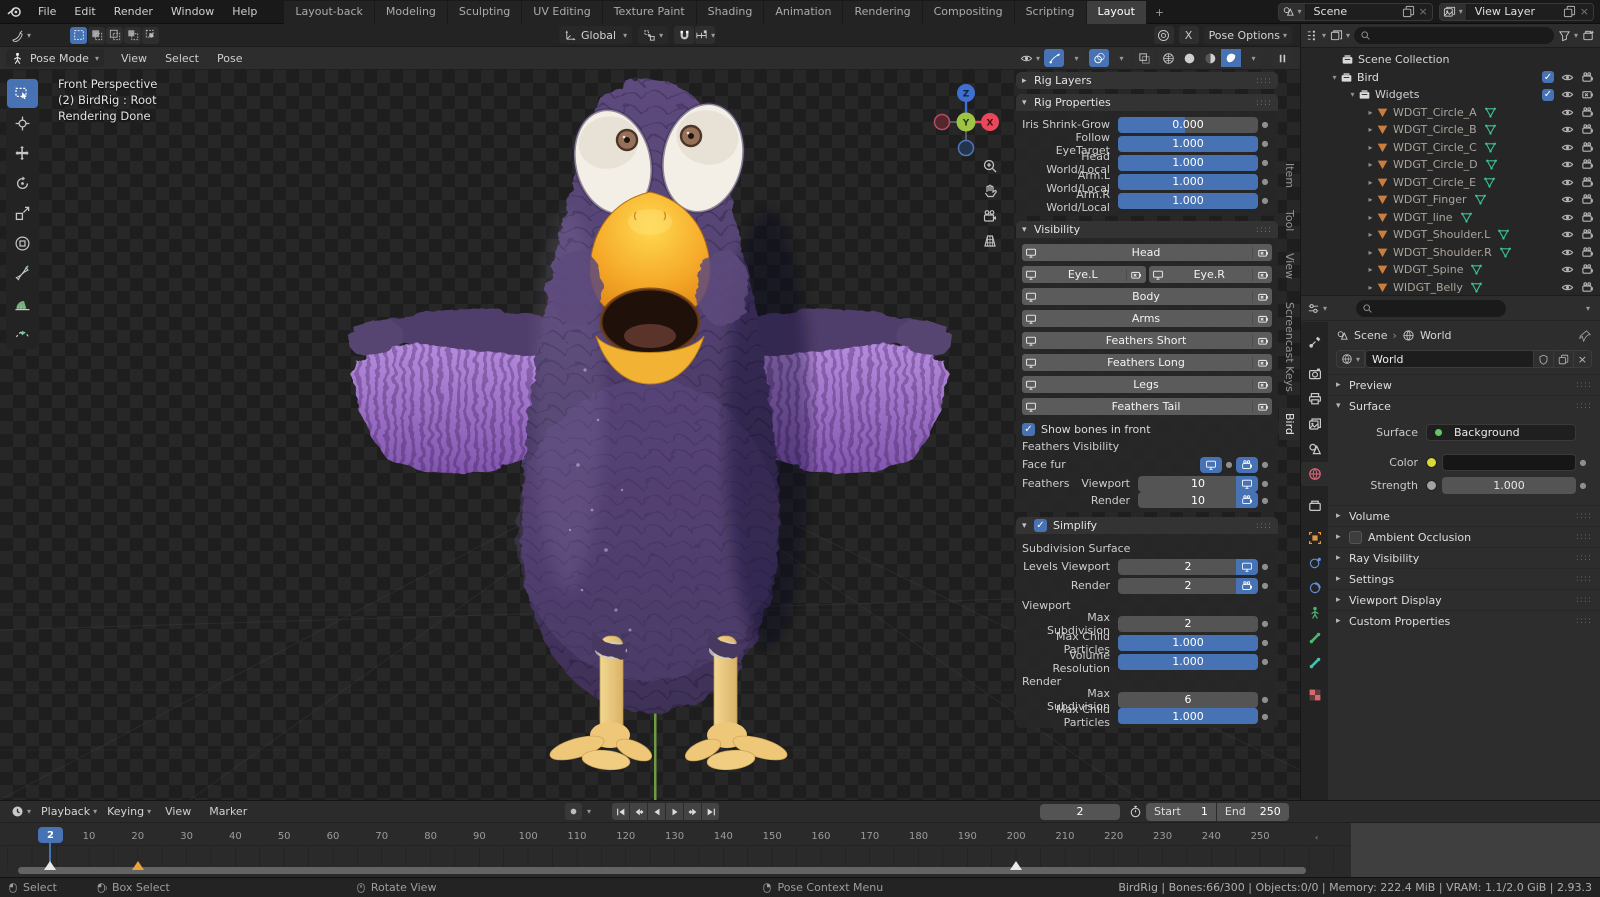 Image resolution: width=1600 pixels, height=897 pixels. What do you see at coordinates (134, 58) in the screenshot?
I see `viewport-menu-view: View` at bounding box center [134, 58].